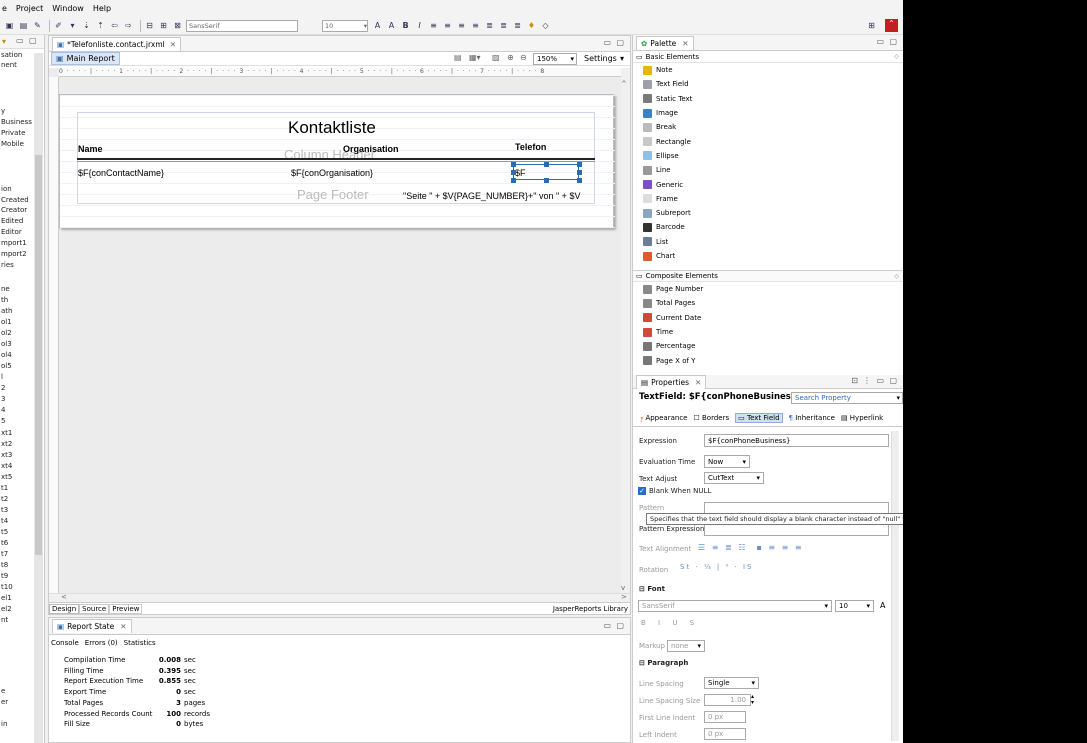 The width and height of the screenshot is (1087, 743). Describe the element at coordinates (6, 609) in the screenshot. I see `outline-item: el2` at that location.